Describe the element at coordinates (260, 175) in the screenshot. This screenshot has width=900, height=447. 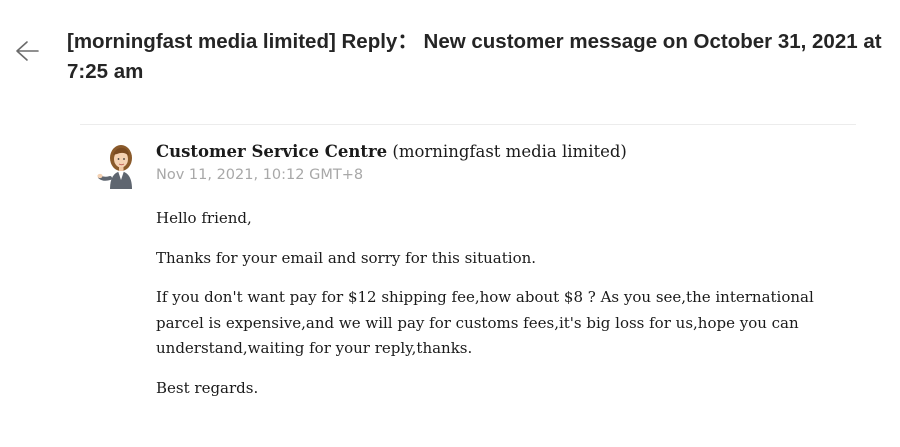
I see `message-date: Nov 11, 2021, 10:12 GMT+8` at that location.